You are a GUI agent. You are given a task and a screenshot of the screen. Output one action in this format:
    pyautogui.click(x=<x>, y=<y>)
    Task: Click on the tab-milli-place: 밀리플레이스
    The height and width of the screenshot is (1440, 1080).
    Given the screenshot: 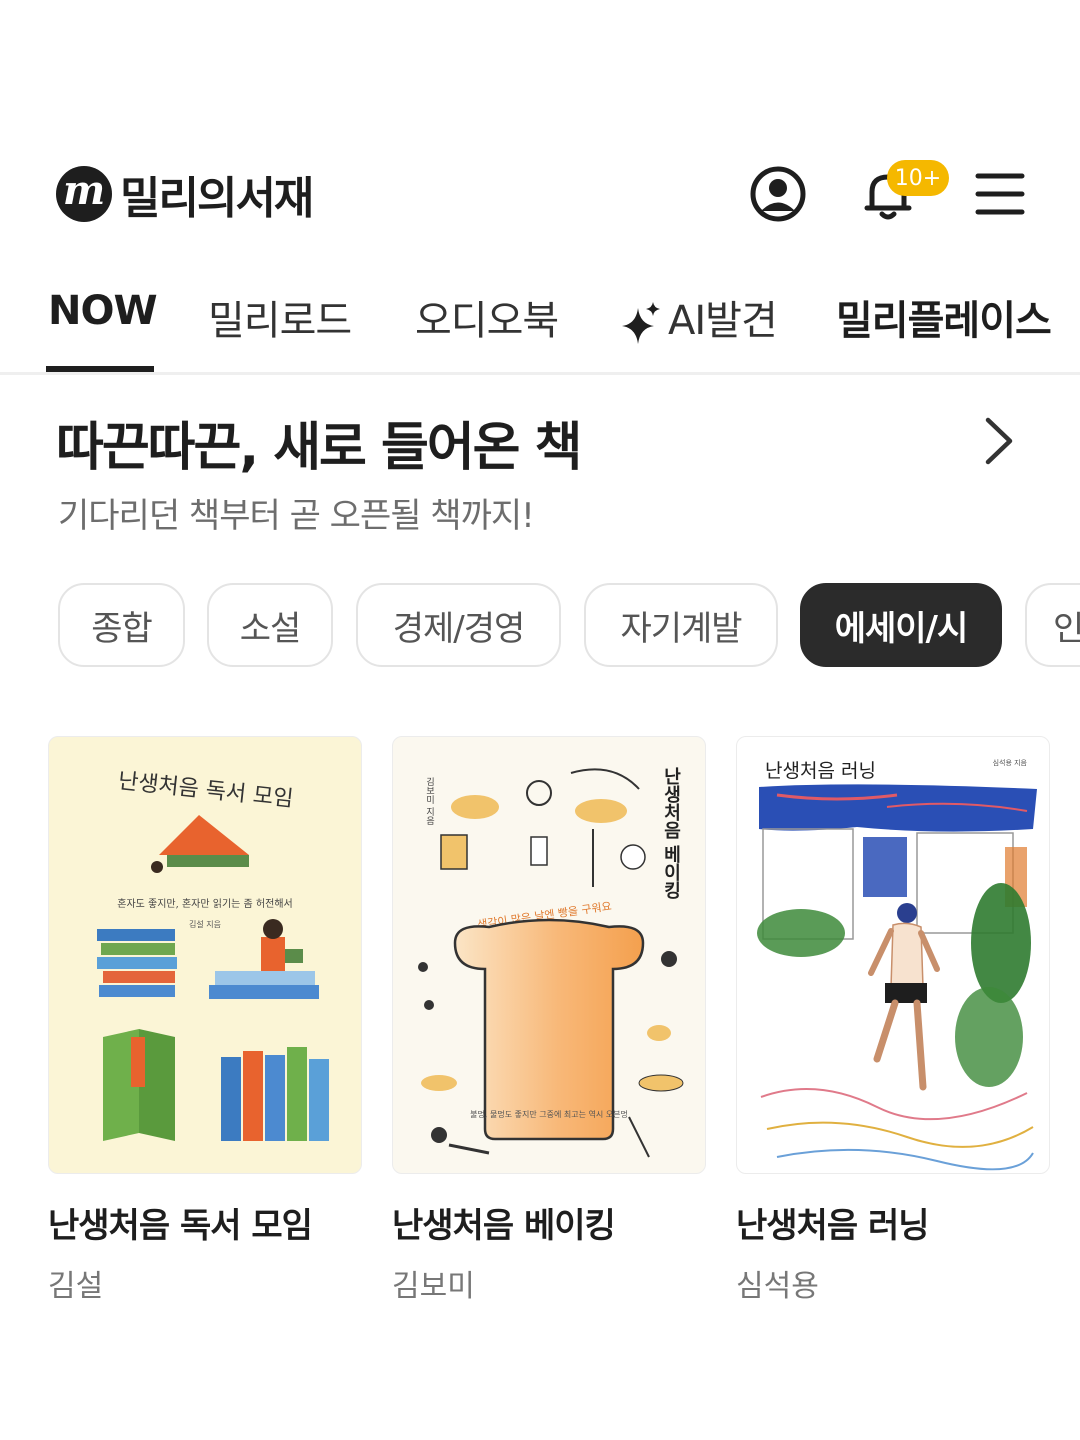 What is the action you would take?
    pyautogui.click(x=944, y=317)
    